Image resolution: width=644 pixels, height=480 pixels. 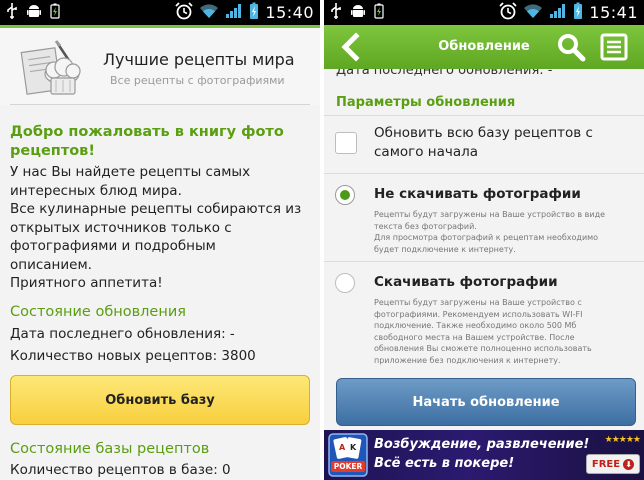 I want to click on description-line: текста без фотографий., so click(x=425, y=226).